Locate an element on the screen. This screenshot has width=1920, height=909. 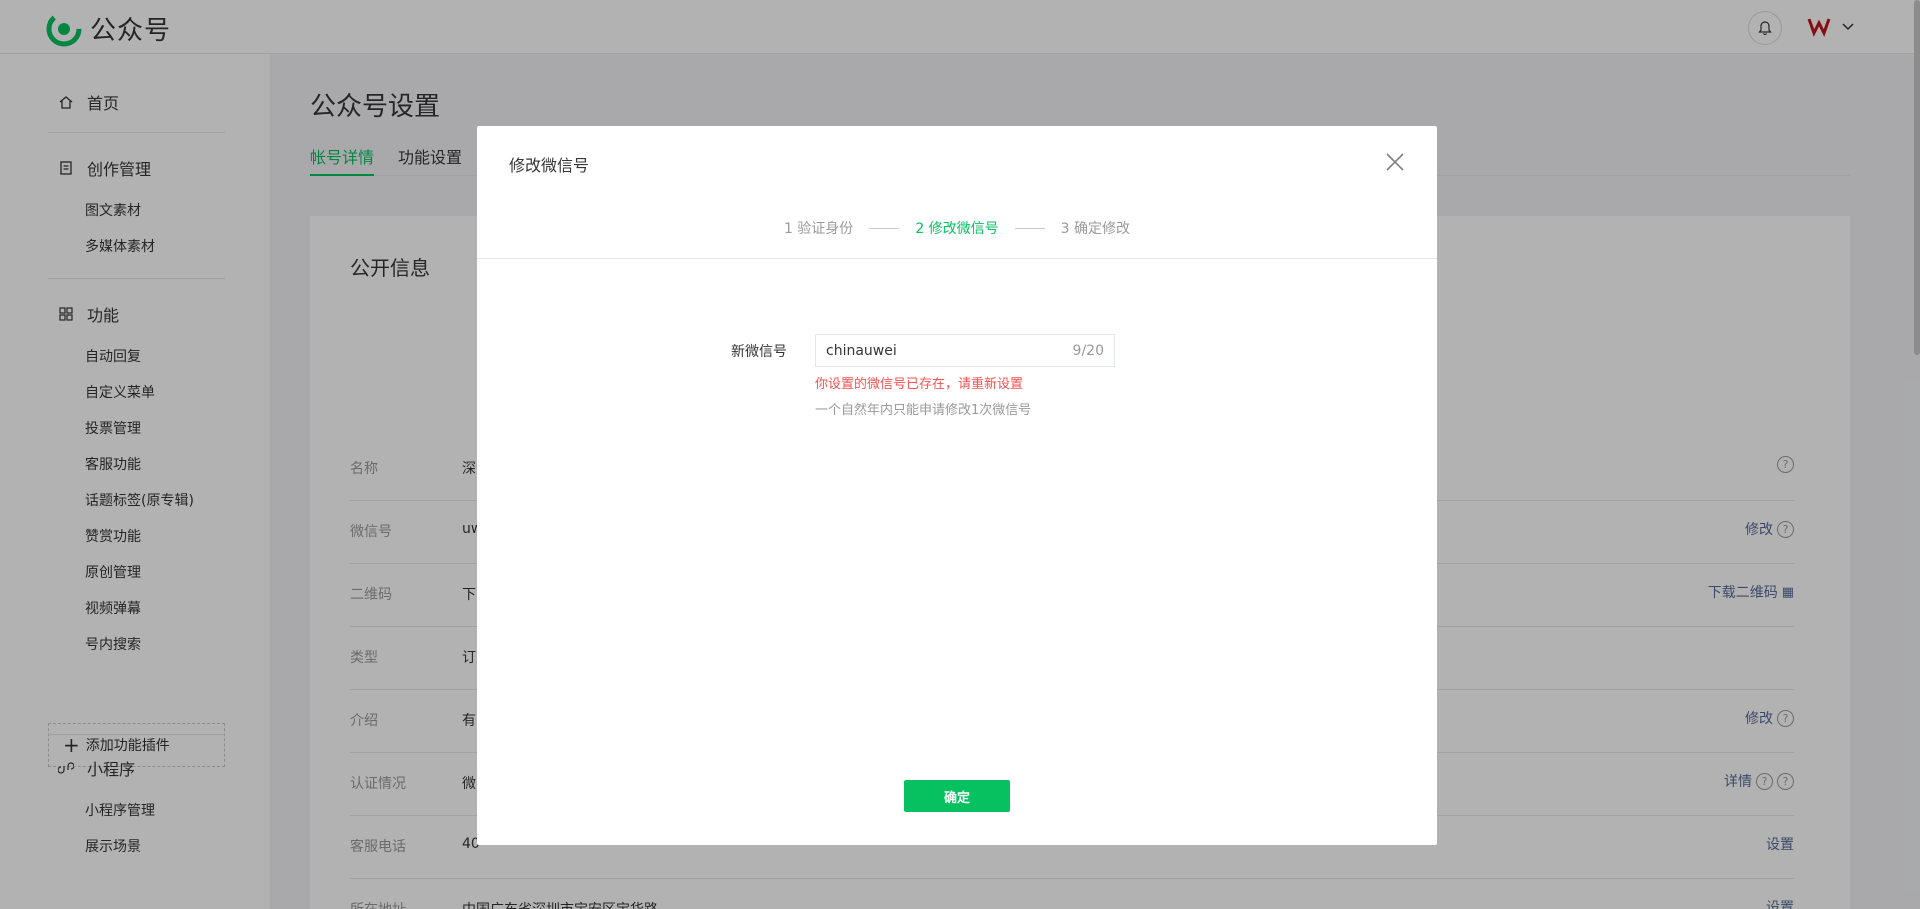
stepper: 1 验证身份 2 修改微信号 3 确定修改 is located at coordinates (957, 228).